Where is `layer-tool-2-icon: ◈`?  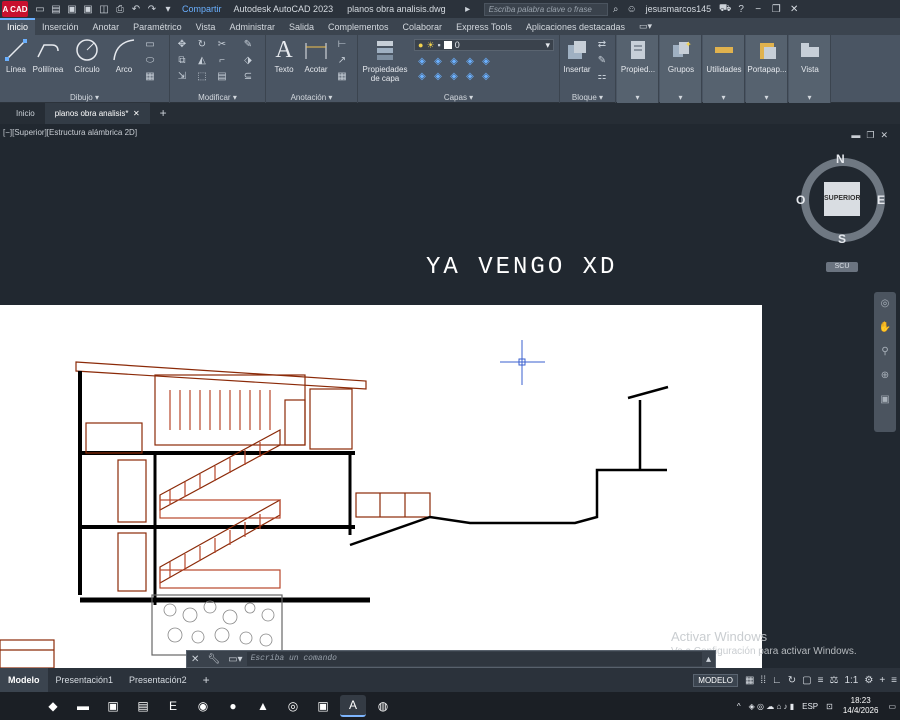 layer-tool-2-icon: ◈ is located at coordinates (438, 62).